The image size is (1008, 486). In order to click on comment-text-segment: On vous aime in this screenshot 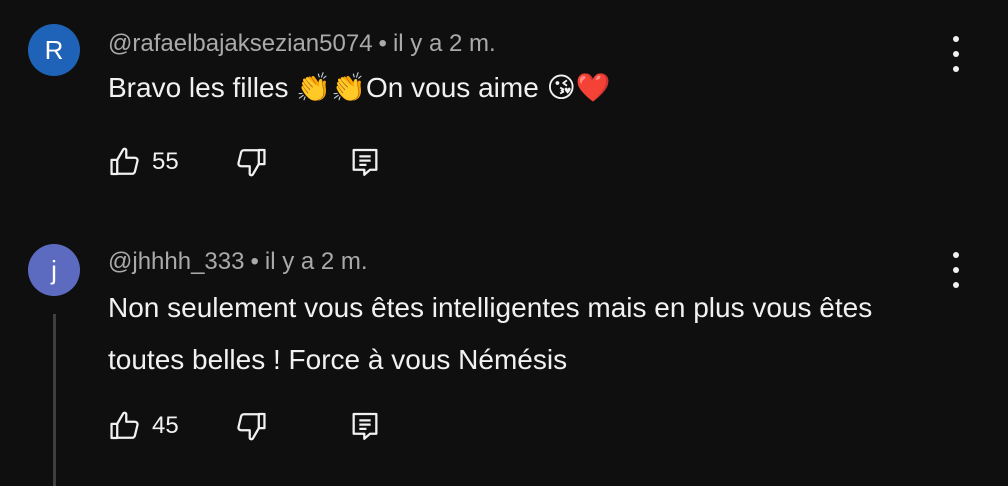, I will do `click(456, 87)`.